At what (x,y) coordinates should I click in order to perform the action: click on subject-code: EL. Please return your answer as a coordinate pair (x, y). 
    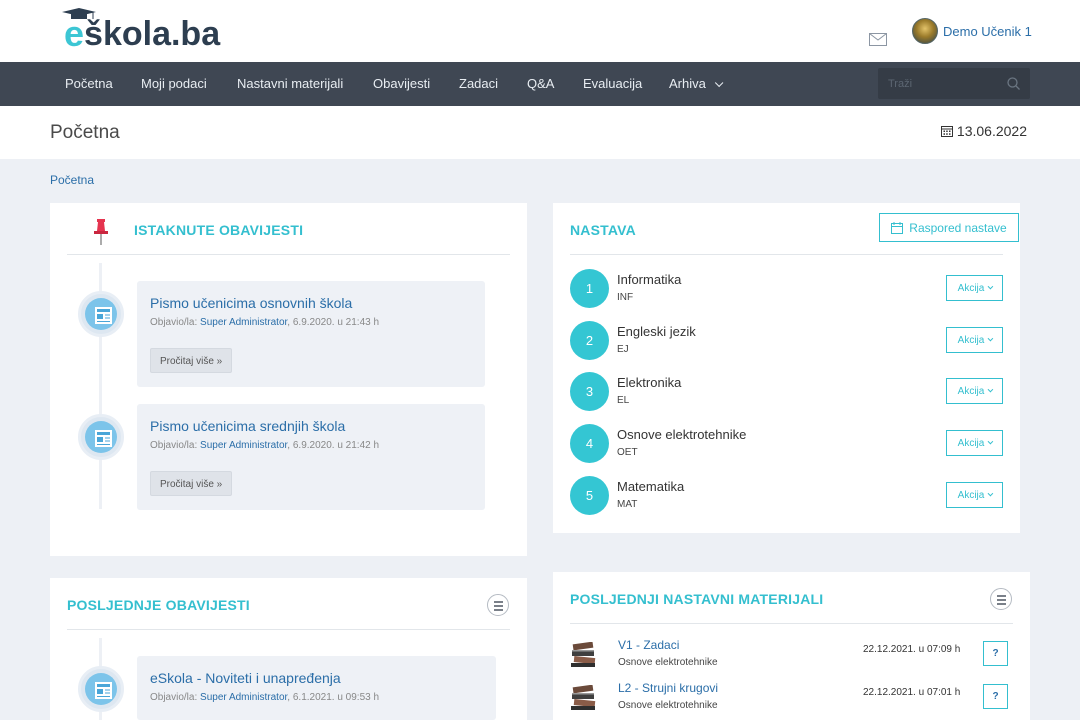
    Looking at the image, I should click on (623, 400).